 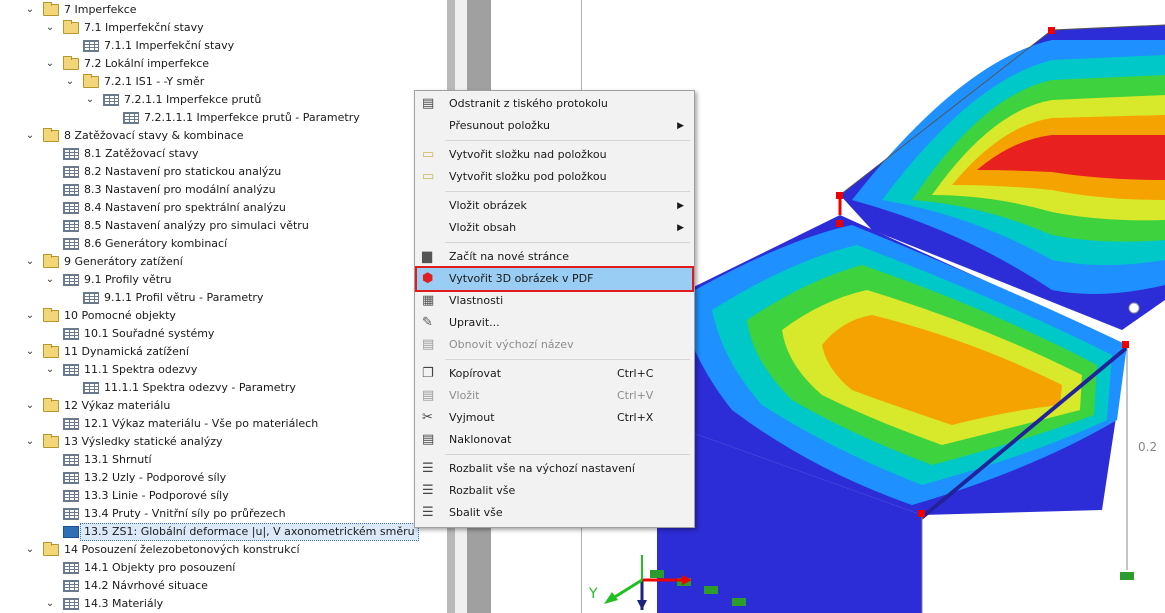 I want to click on tree-item: 10.1 Souřadné systémy, so click(x=223, y=334).